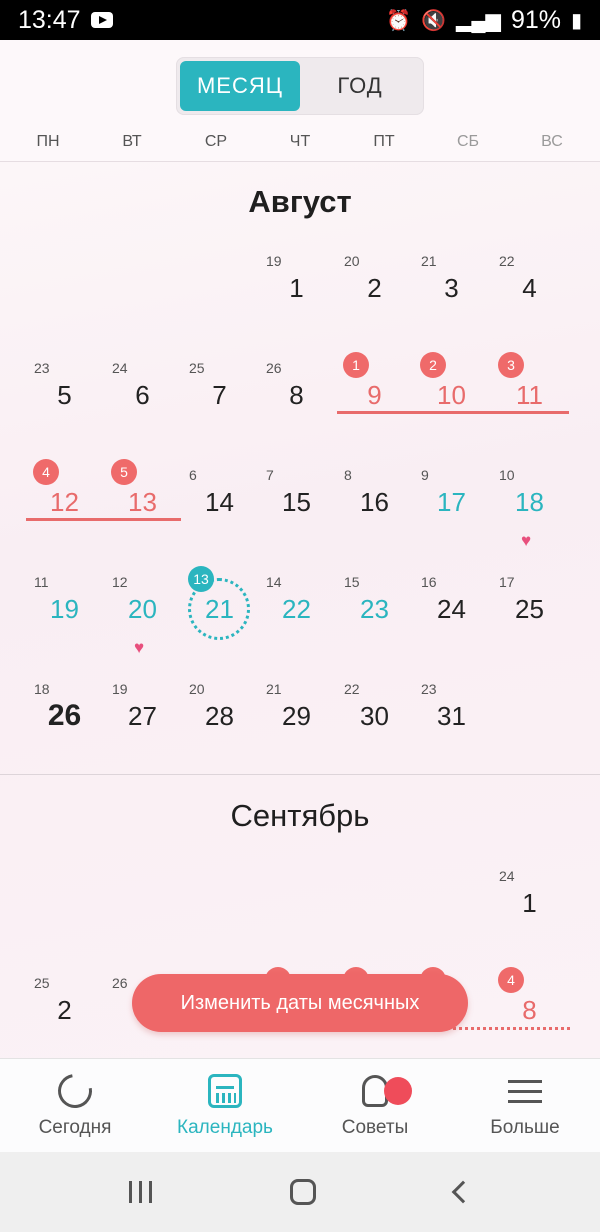 The width and height of the screenshot is (600, 1232). I want to click on calendar-day: 25 7, so click(219, 397).